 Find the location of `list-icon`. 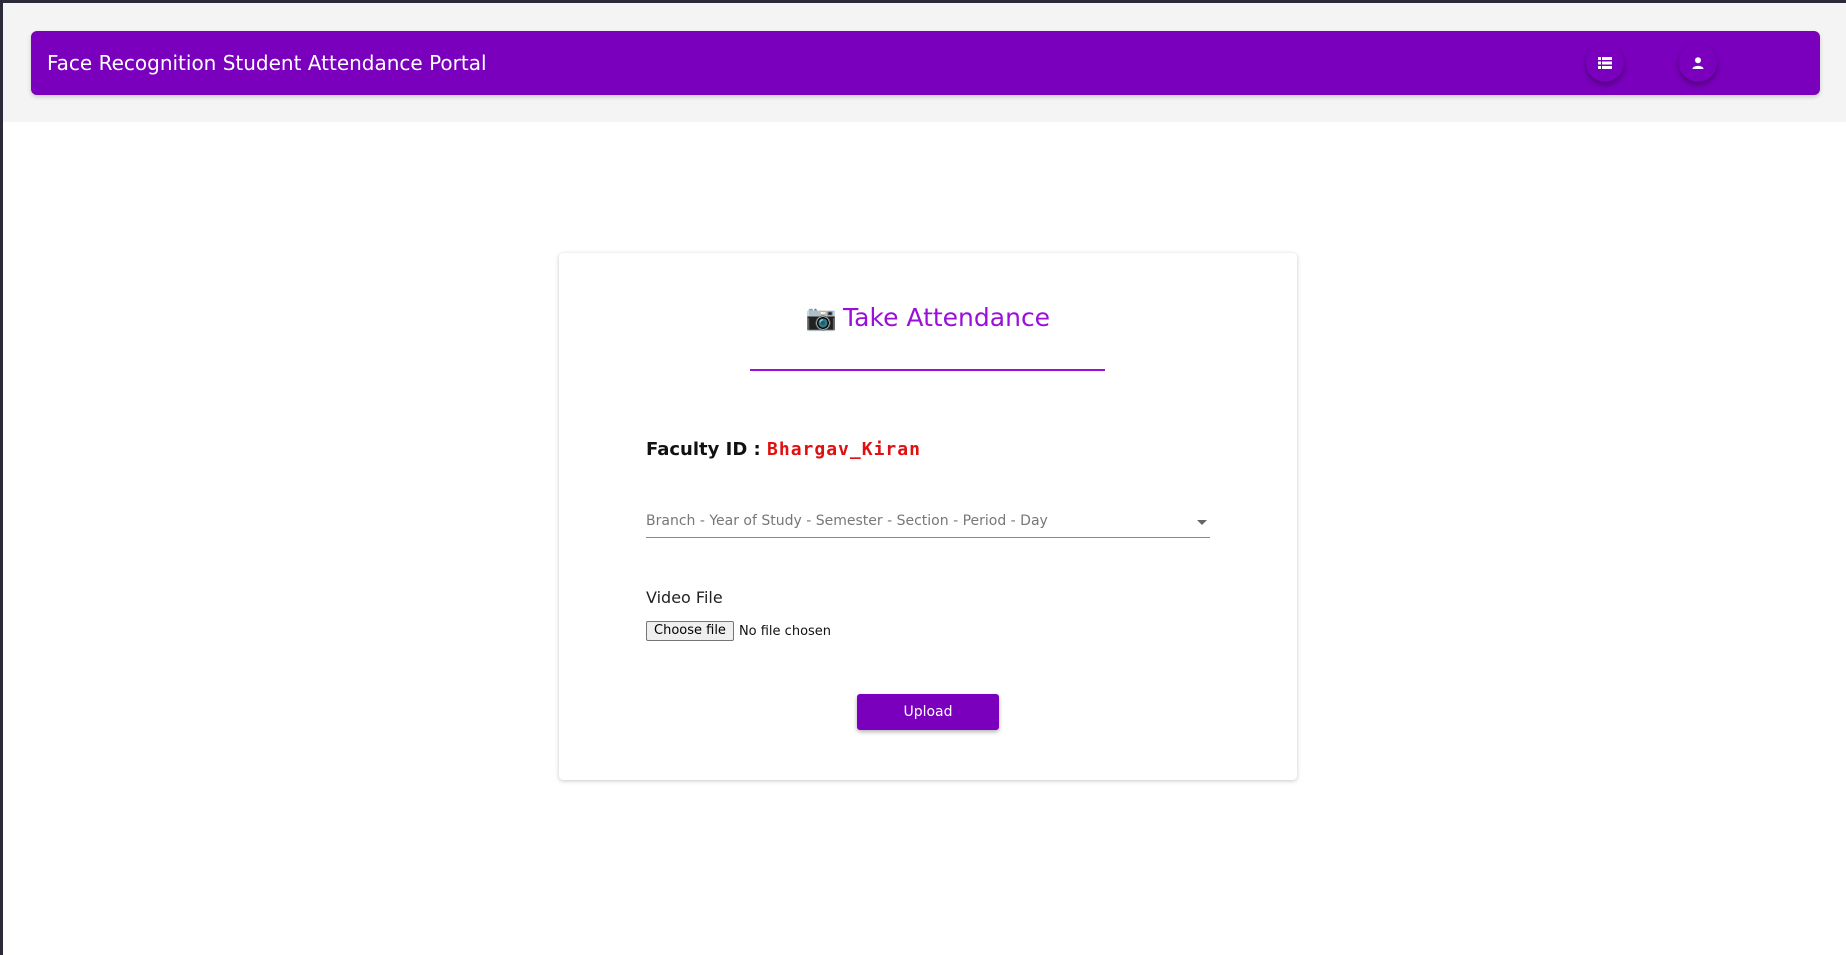

list-icon is located at coordinates (1605, 63).